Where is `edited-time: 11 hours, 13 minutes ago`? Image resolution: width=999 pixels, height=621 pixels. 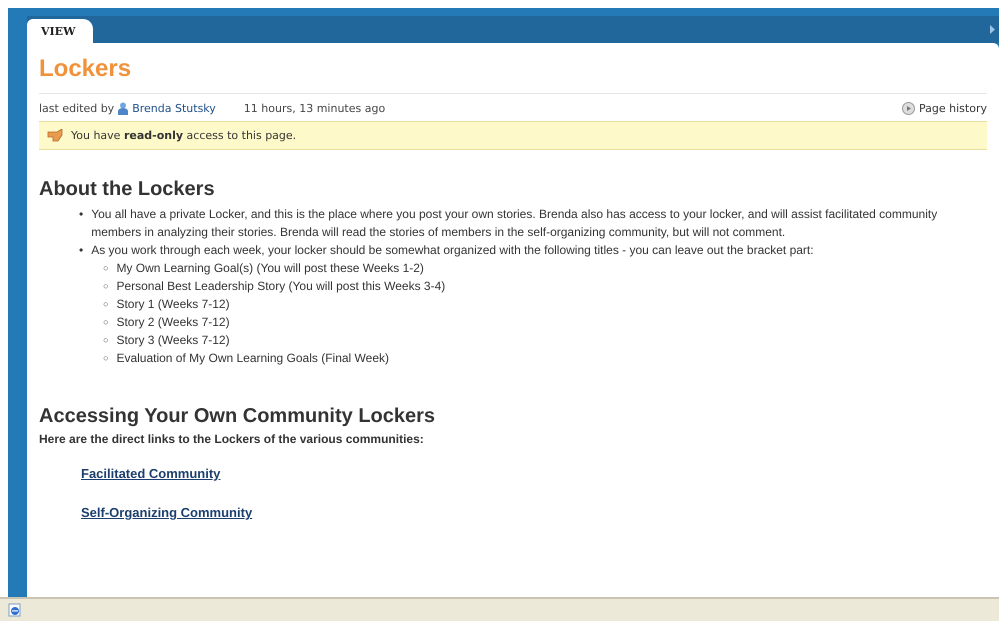 edited-time: 11 hours, 13 minutes ago is located at coordinates (315, 108).